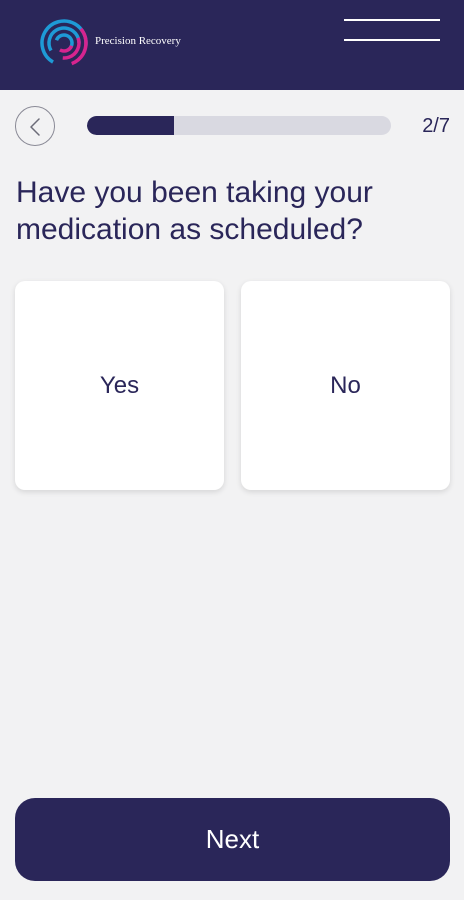 The width and height of the screenshot is (464, 900). What do you see at coordinates (436, 126) in the screenshot?
I see `step-counter: 2/7` at bounding box center [436, 126].